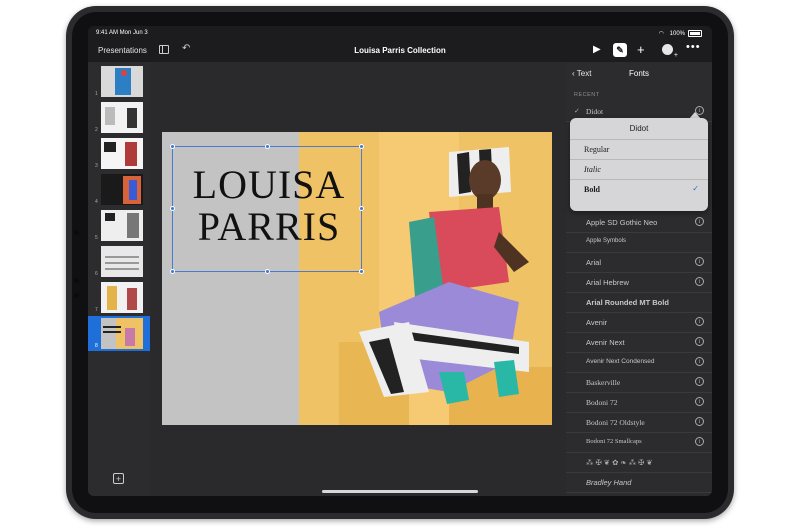 The height and width of the screenshot is (531, 800). I want to click on slide-thumbnail-5: 5, so click(119, 225).